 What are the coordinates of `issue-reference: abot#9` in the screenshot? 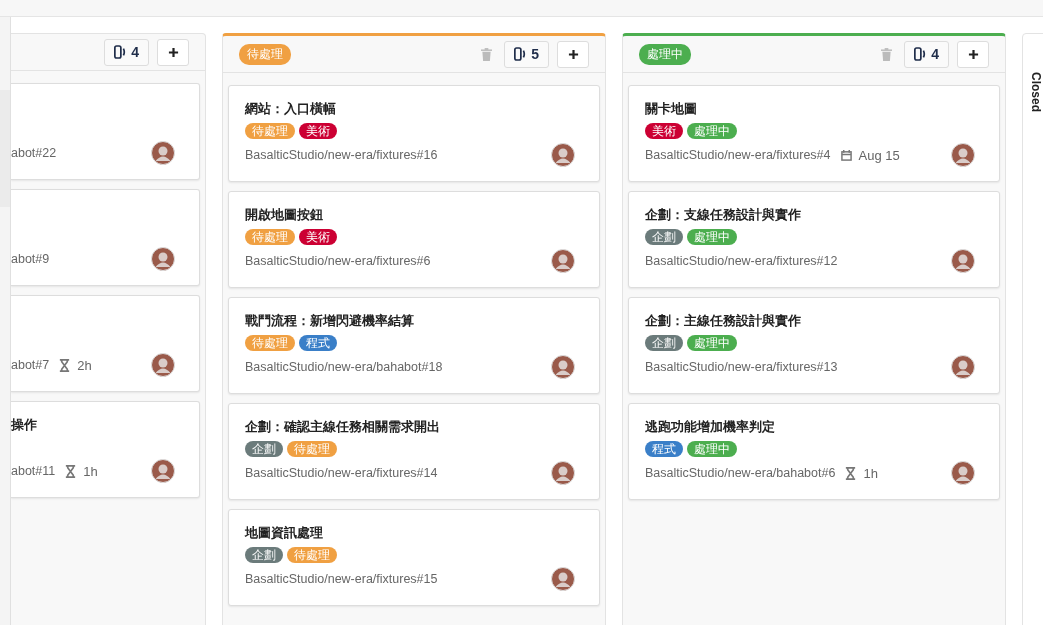 It's located at (30, 259).